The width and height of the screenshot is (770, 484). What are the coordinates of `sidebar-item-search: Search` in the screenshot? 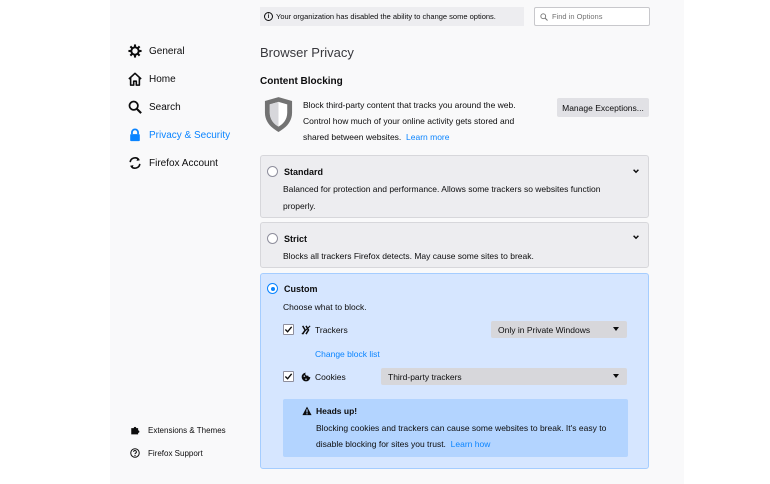 It's located at (154, 107).